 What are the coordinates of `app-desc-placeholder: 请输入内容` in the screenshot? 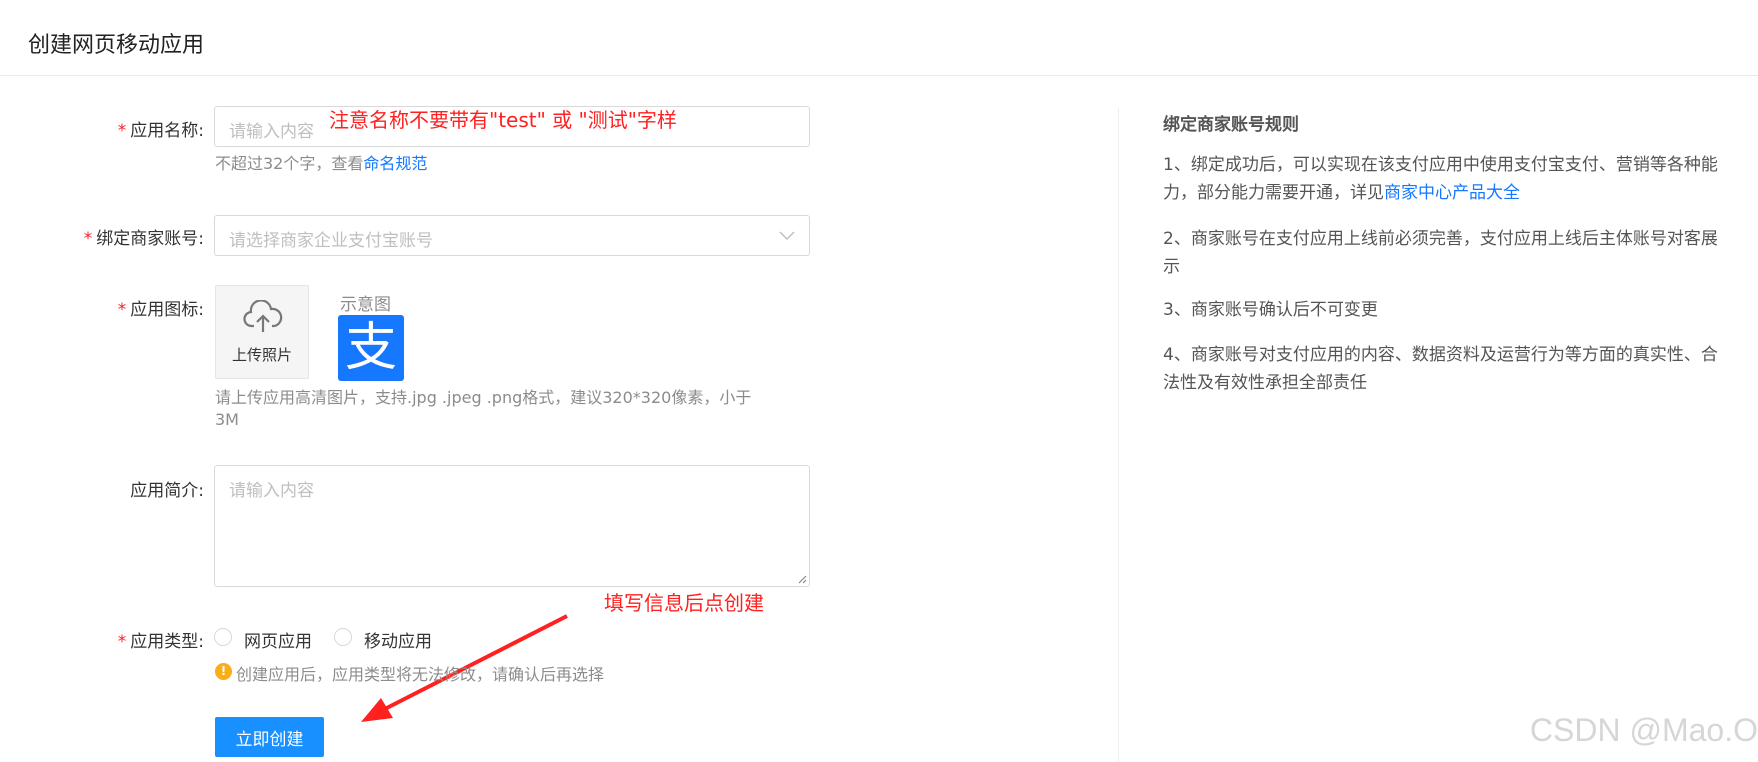 It's located at (271, 491).